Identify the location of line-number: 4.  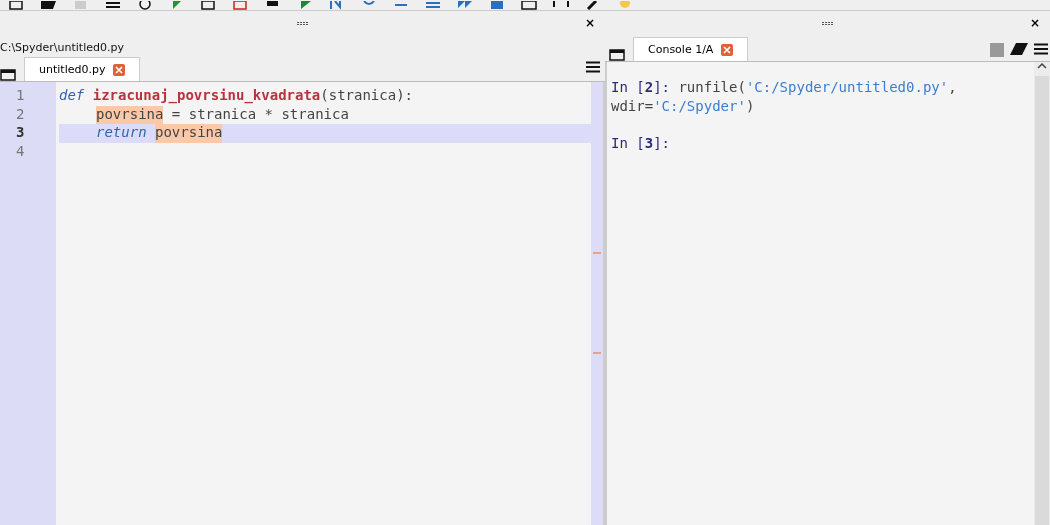
(20, 151).